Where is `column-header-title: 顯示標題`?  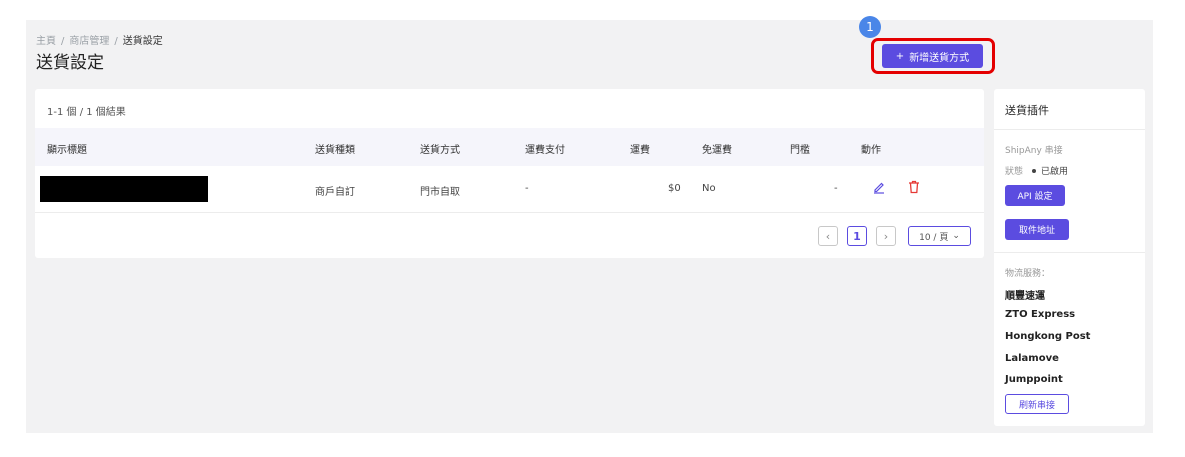
column-header-title: 顯示標題 is located at coordinates (67, 150).